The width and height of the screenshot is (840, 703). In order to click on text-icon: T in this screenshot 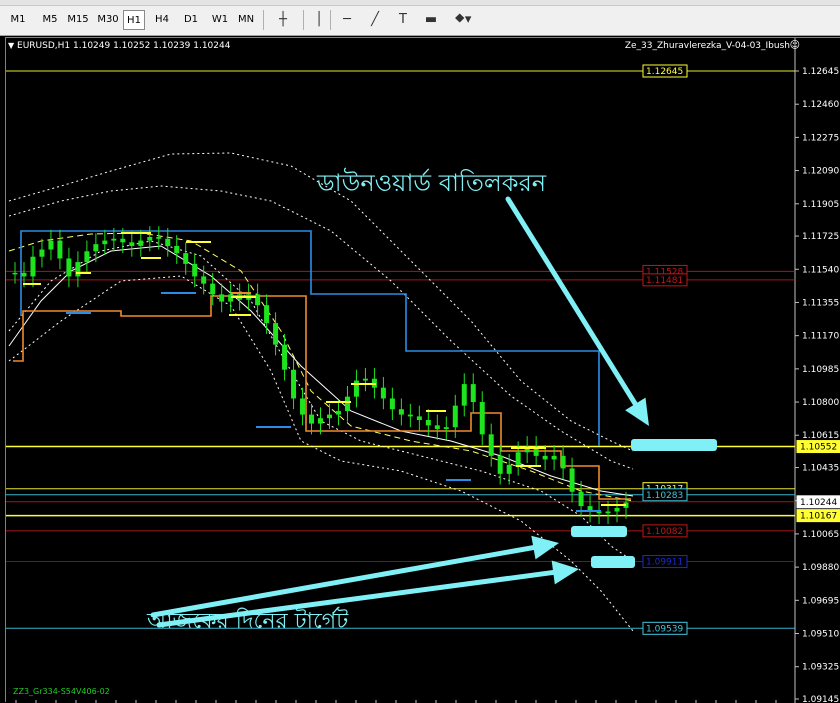, I will do `click(403, 20)`.